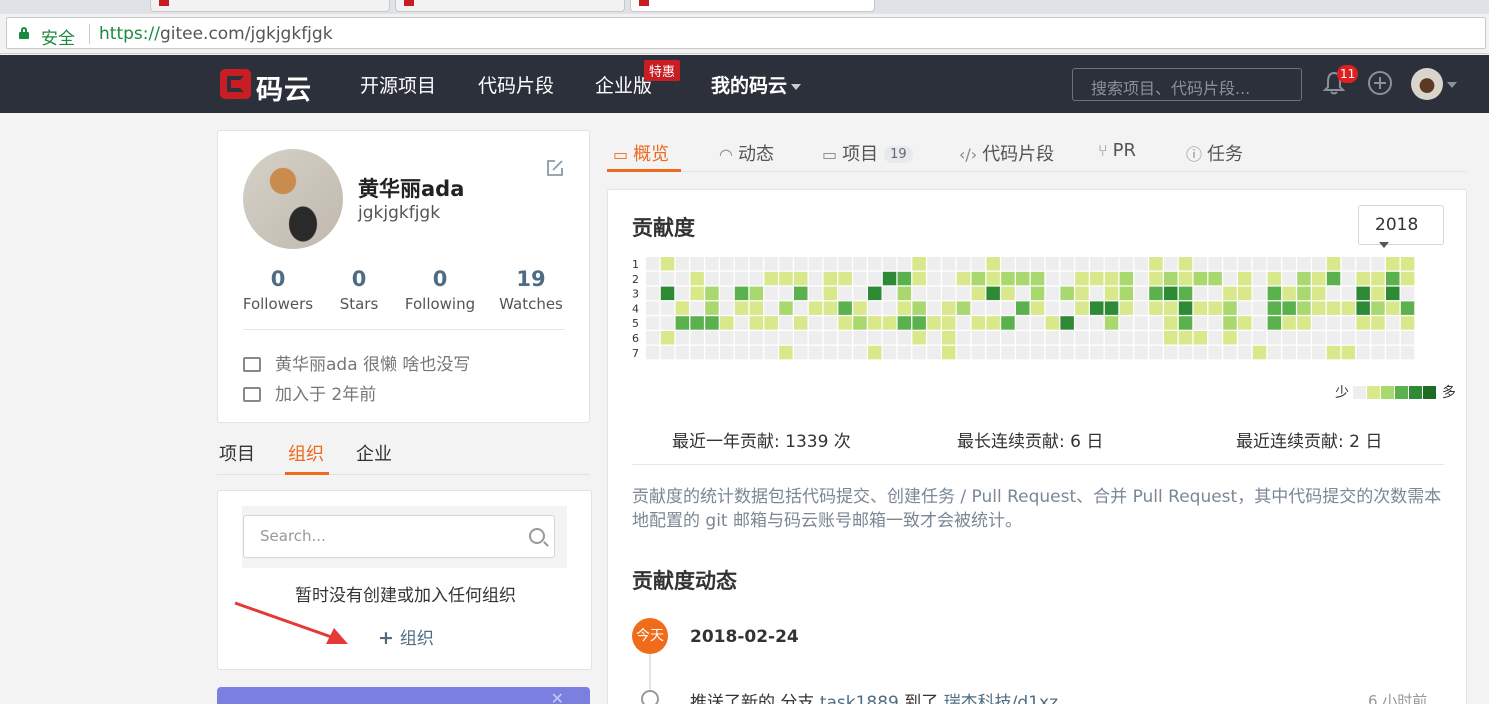  What do you see at coordinates (1401, 226) in the screenshot?
I see `year-select: 2018` at bounding box center [1401, 226].